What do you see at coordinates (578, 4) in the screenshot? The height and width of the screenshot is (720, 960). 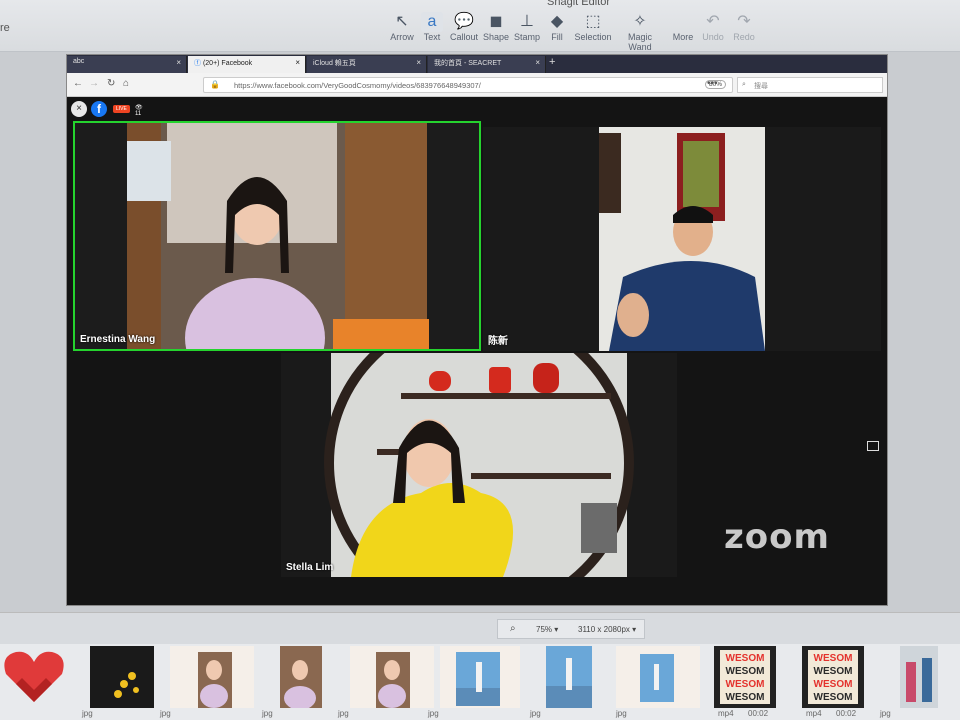 I see `editor-title: Snagit Editor` at bounding box center [578, 4].